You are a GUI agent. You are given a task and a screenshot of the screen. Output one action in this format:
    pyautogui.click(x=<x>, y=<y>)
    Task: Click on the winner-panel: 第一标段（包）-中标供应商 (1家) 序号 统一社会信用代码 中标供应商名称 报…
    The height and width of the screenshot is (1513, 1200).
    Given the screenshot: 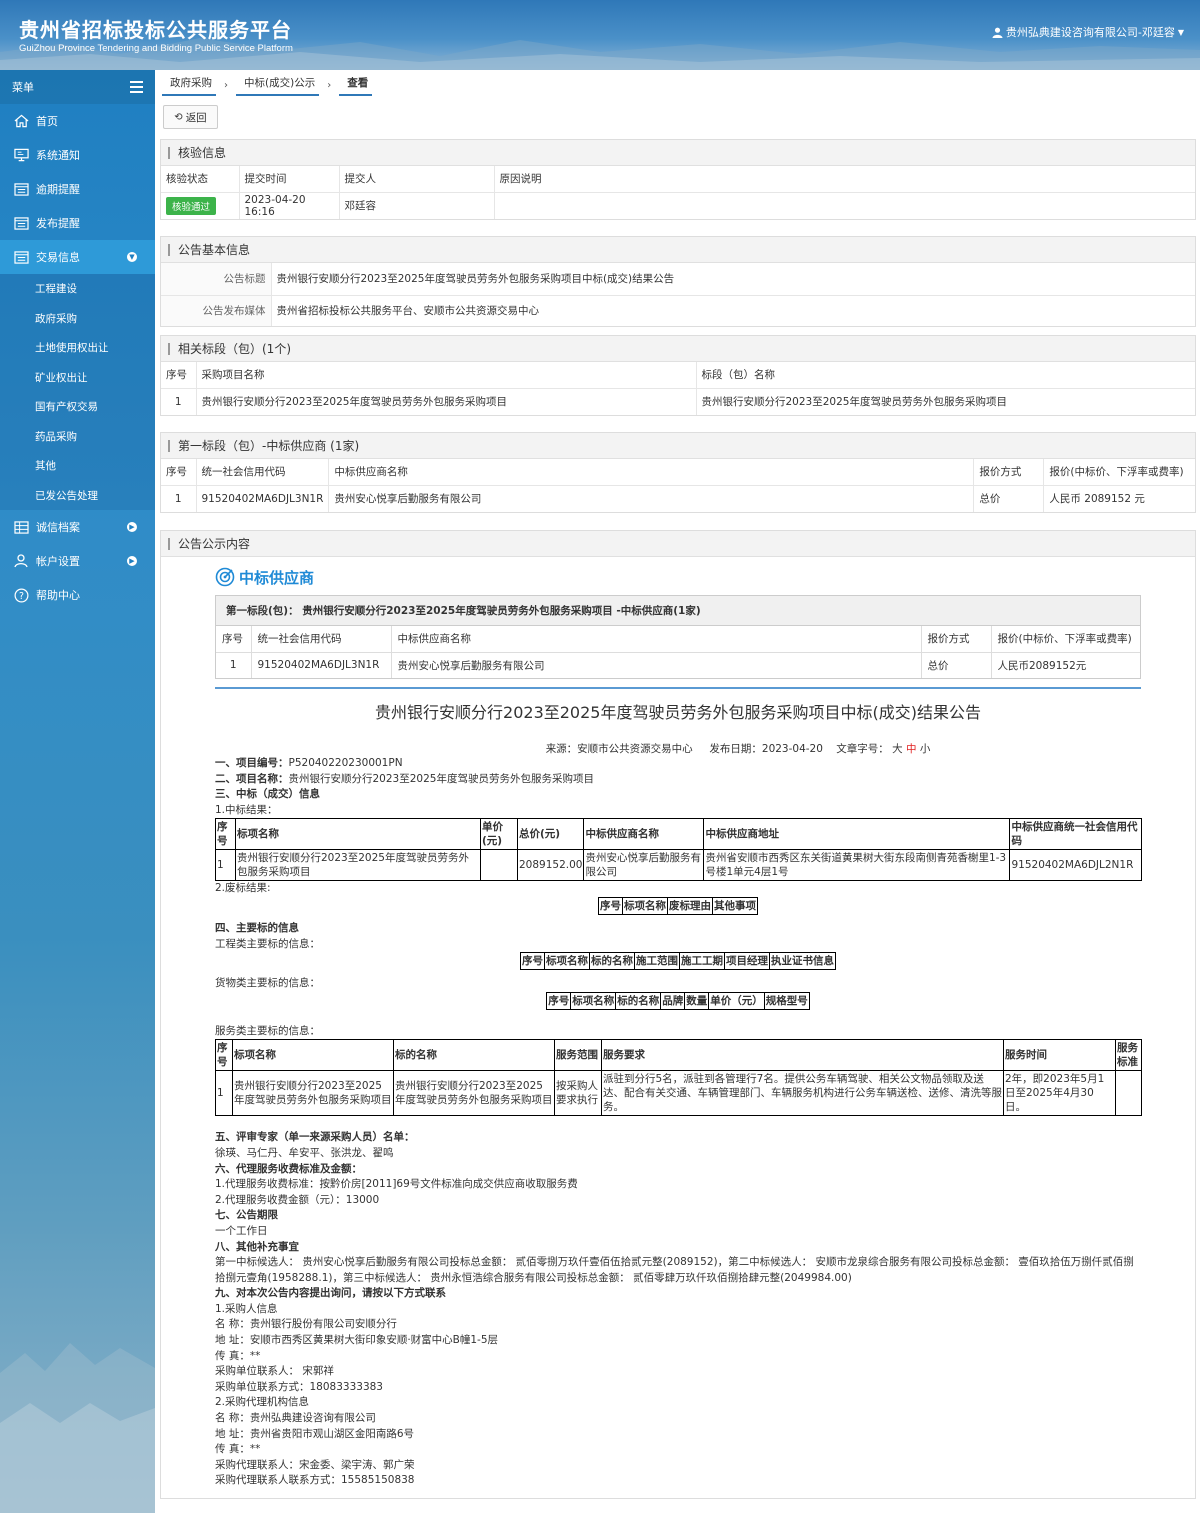 What is the action you would take?
    pyautogui.click(x=678, y=472)
    